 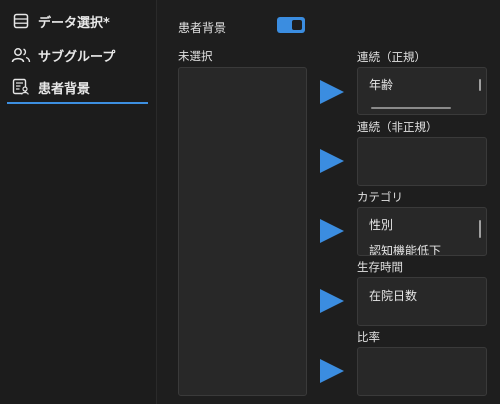 What do you see at coordinates (291, 25) in the screenshot?
I see `patient-background-toggle` at bounding box center [291, 25].